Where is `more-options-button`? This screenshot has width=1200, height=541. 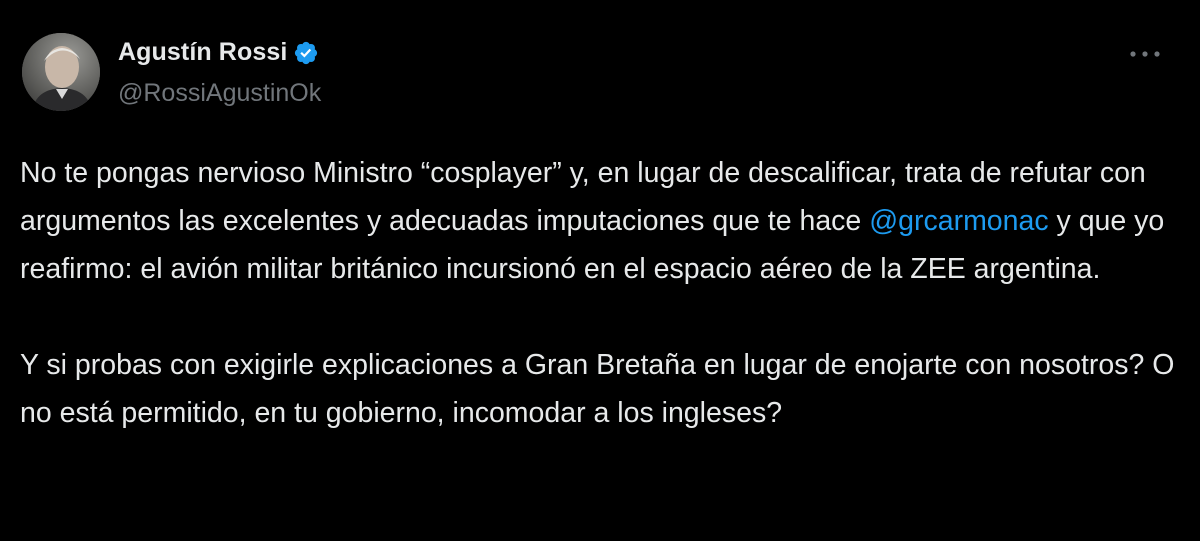 more-options-button is located at coordinates (1145, 54).